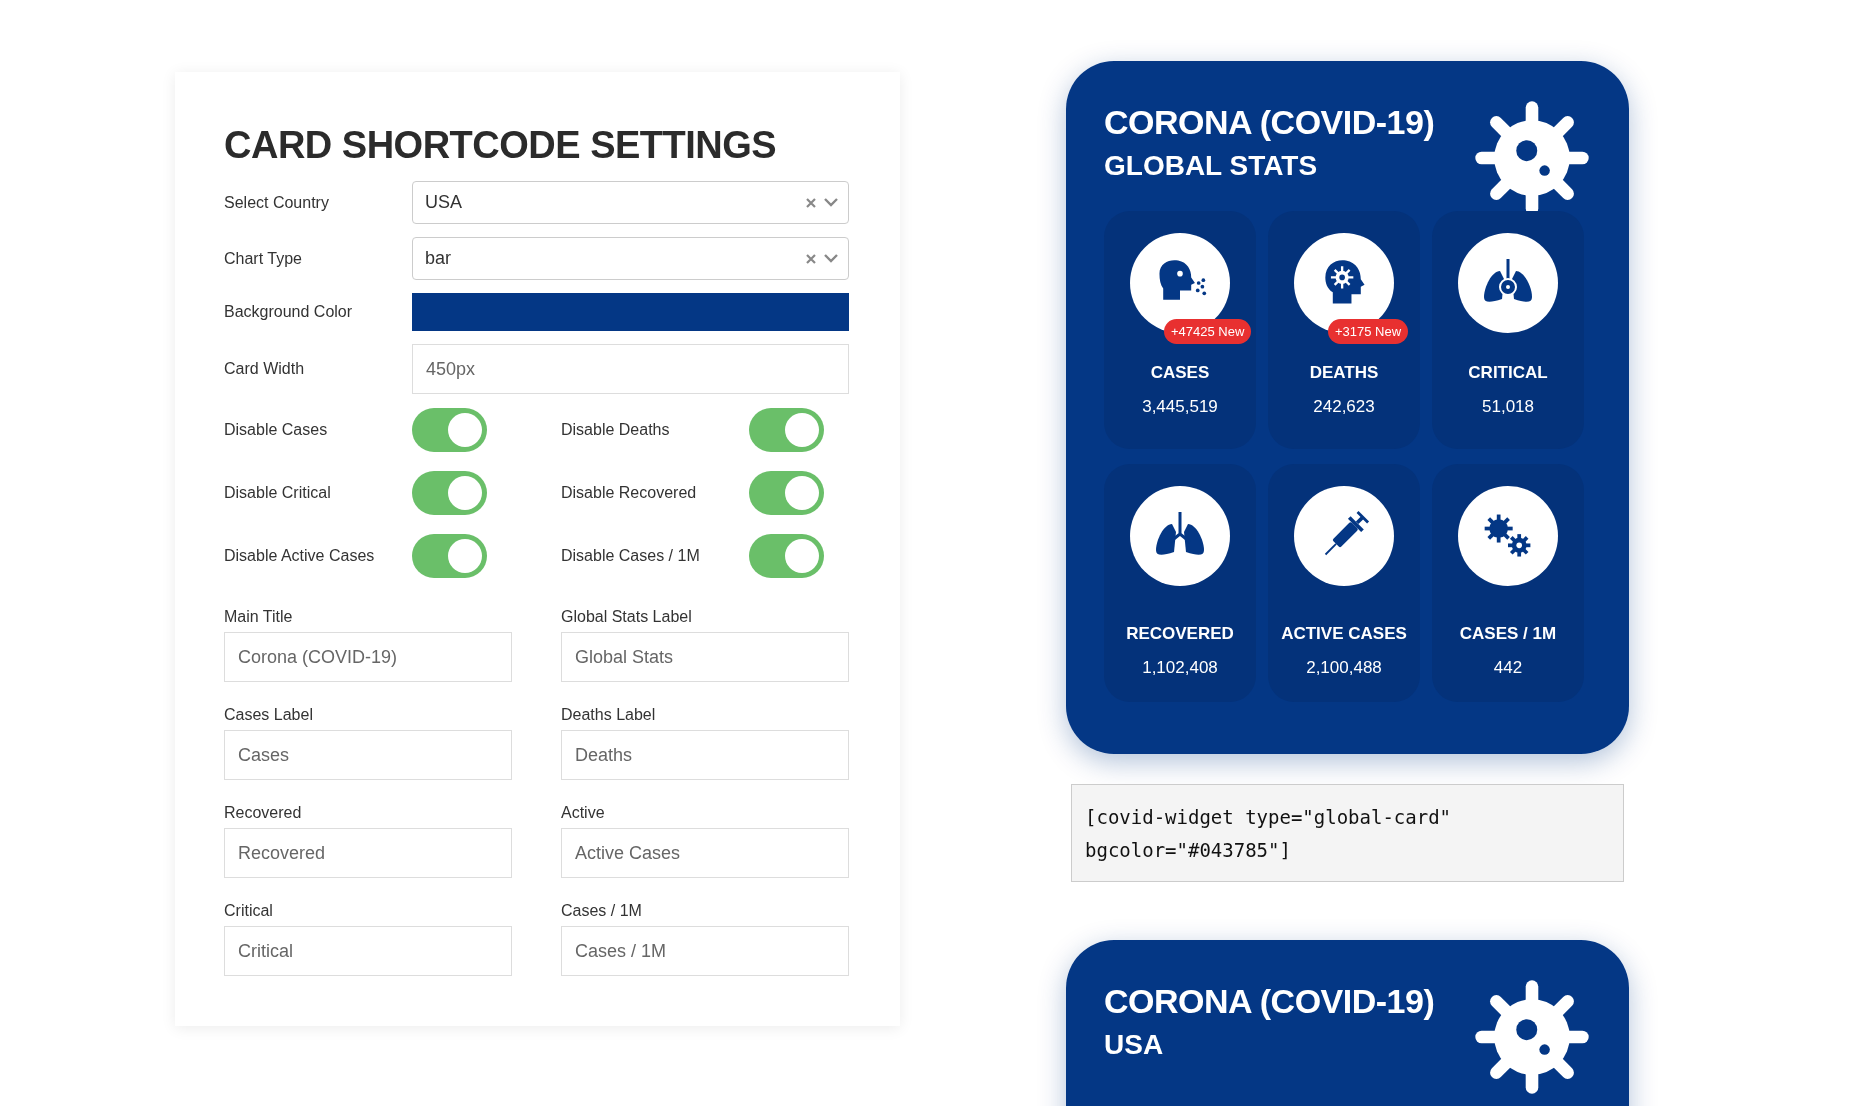 This screenshot has height=1106, width=1875. What do you see at coordinates (1368, 331) in the screenshot?
I see `new-count-badge: +3175 New` at bounding box center [1368, 331].